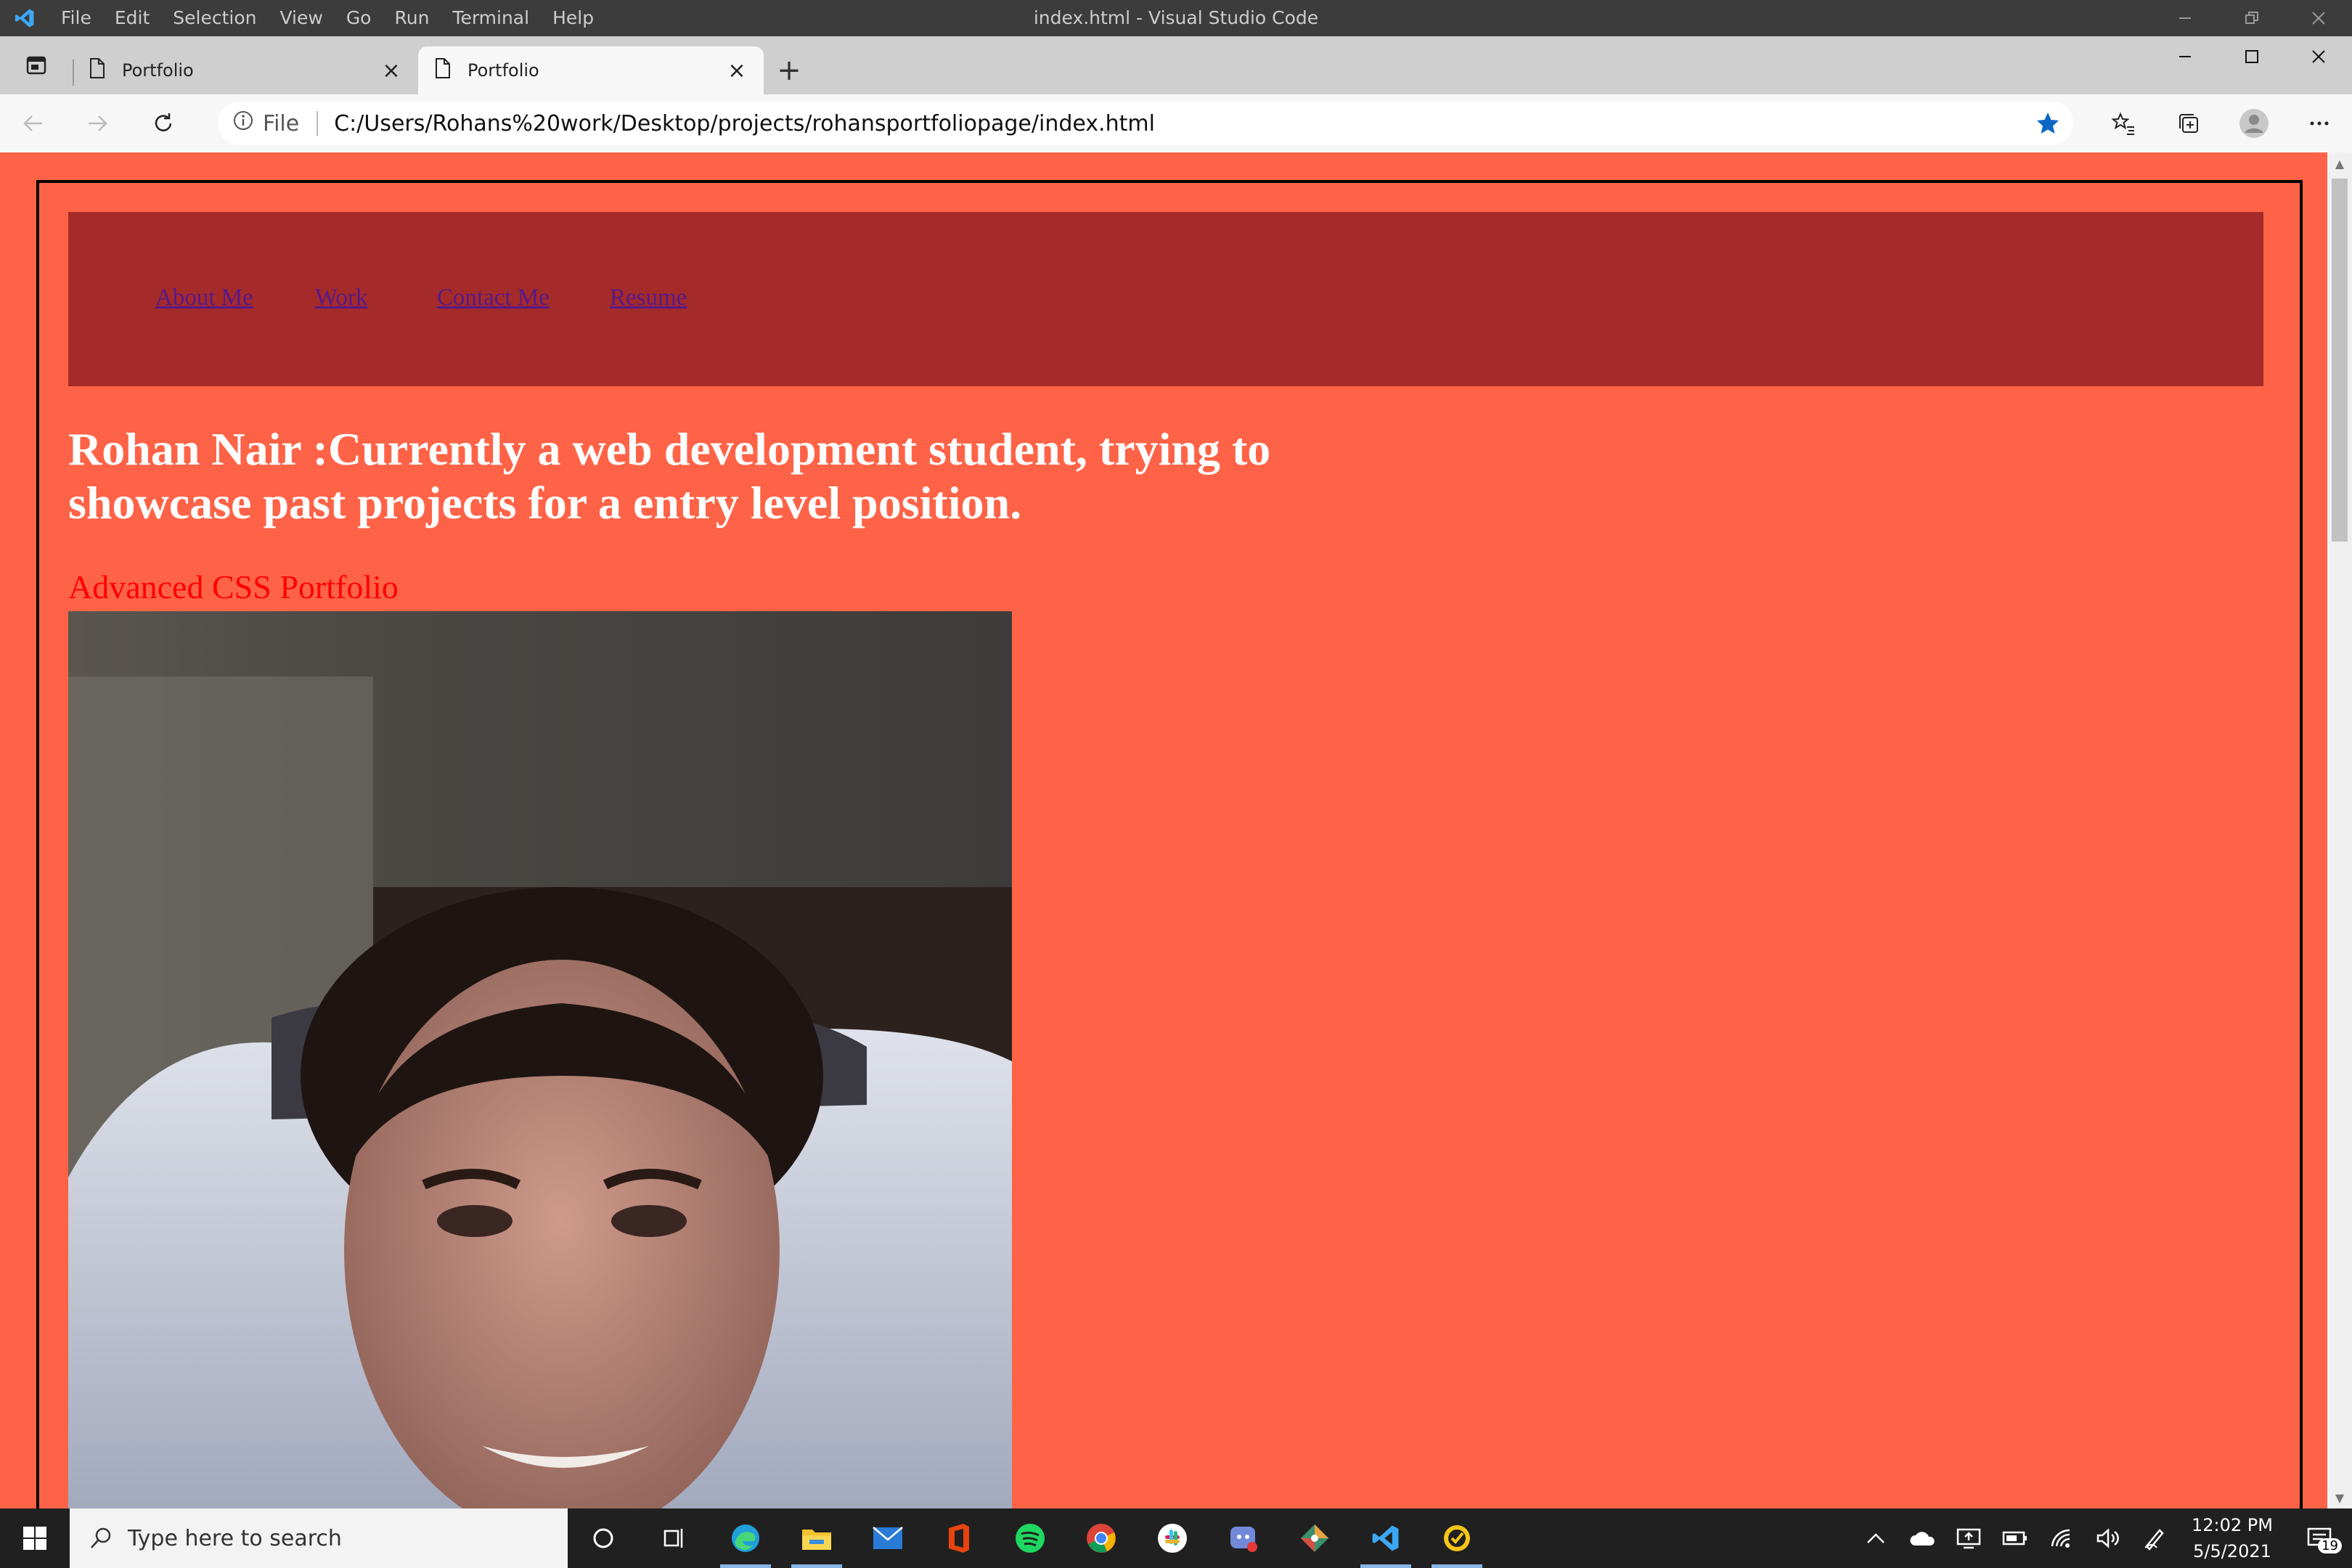 The width and height of the screenshot is (2352, 1568). Describe the element at coordinates (888, 1538) in the screenshot. I see `mail-icon` at that location.